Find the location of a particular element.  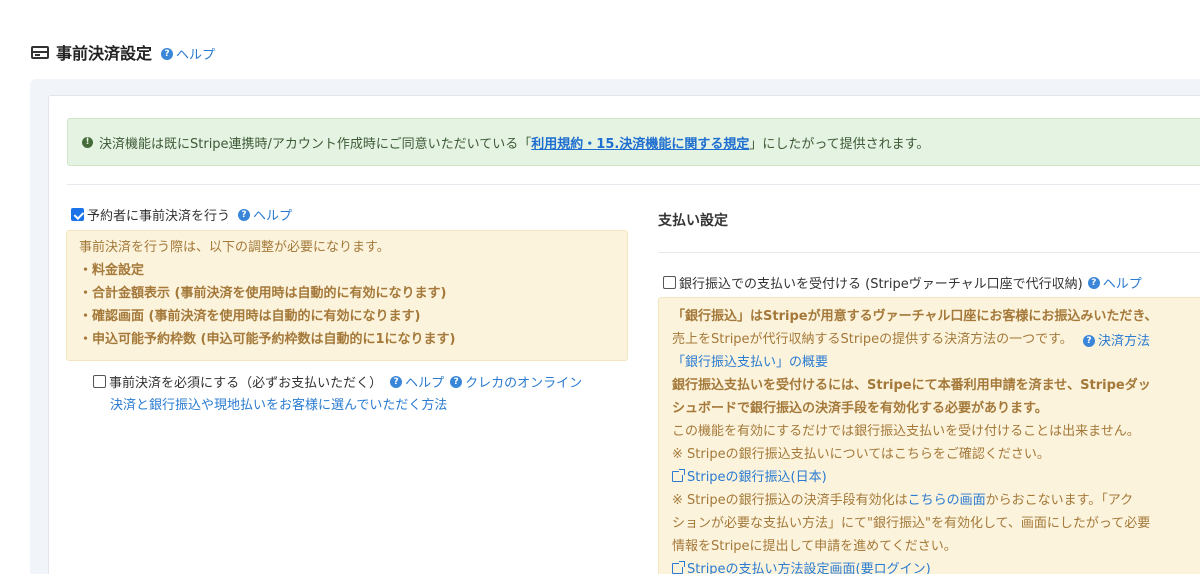

prepay-checkbox-label: 予約者に事前決済を行う is located at coordinates (158, 214).